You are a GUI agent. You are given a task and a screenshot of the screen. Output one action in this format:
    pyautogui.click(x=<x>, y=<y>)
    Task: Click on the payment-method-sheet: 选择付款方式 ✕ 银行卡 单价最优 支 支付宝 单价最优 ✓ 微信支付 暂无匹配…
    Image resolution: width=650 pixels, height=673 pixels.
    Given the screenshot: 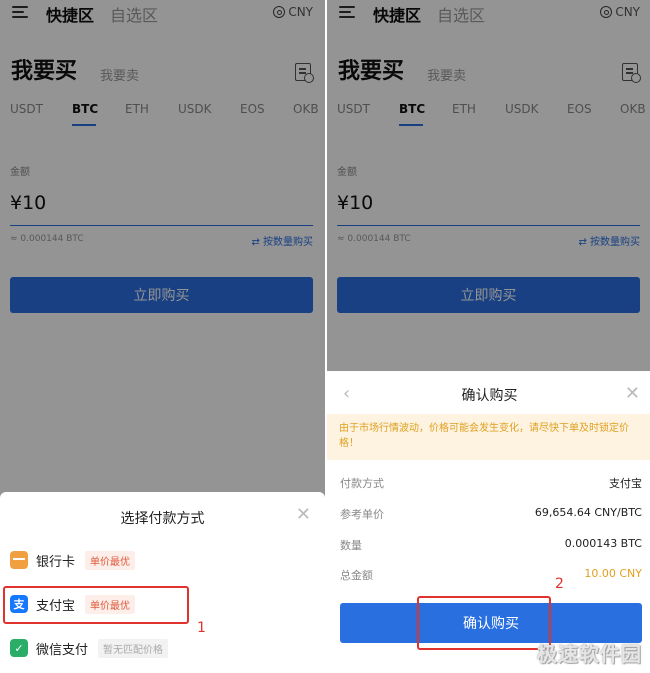 What is the action you would take?
    pyautogui.click(x=162, y=582)
    